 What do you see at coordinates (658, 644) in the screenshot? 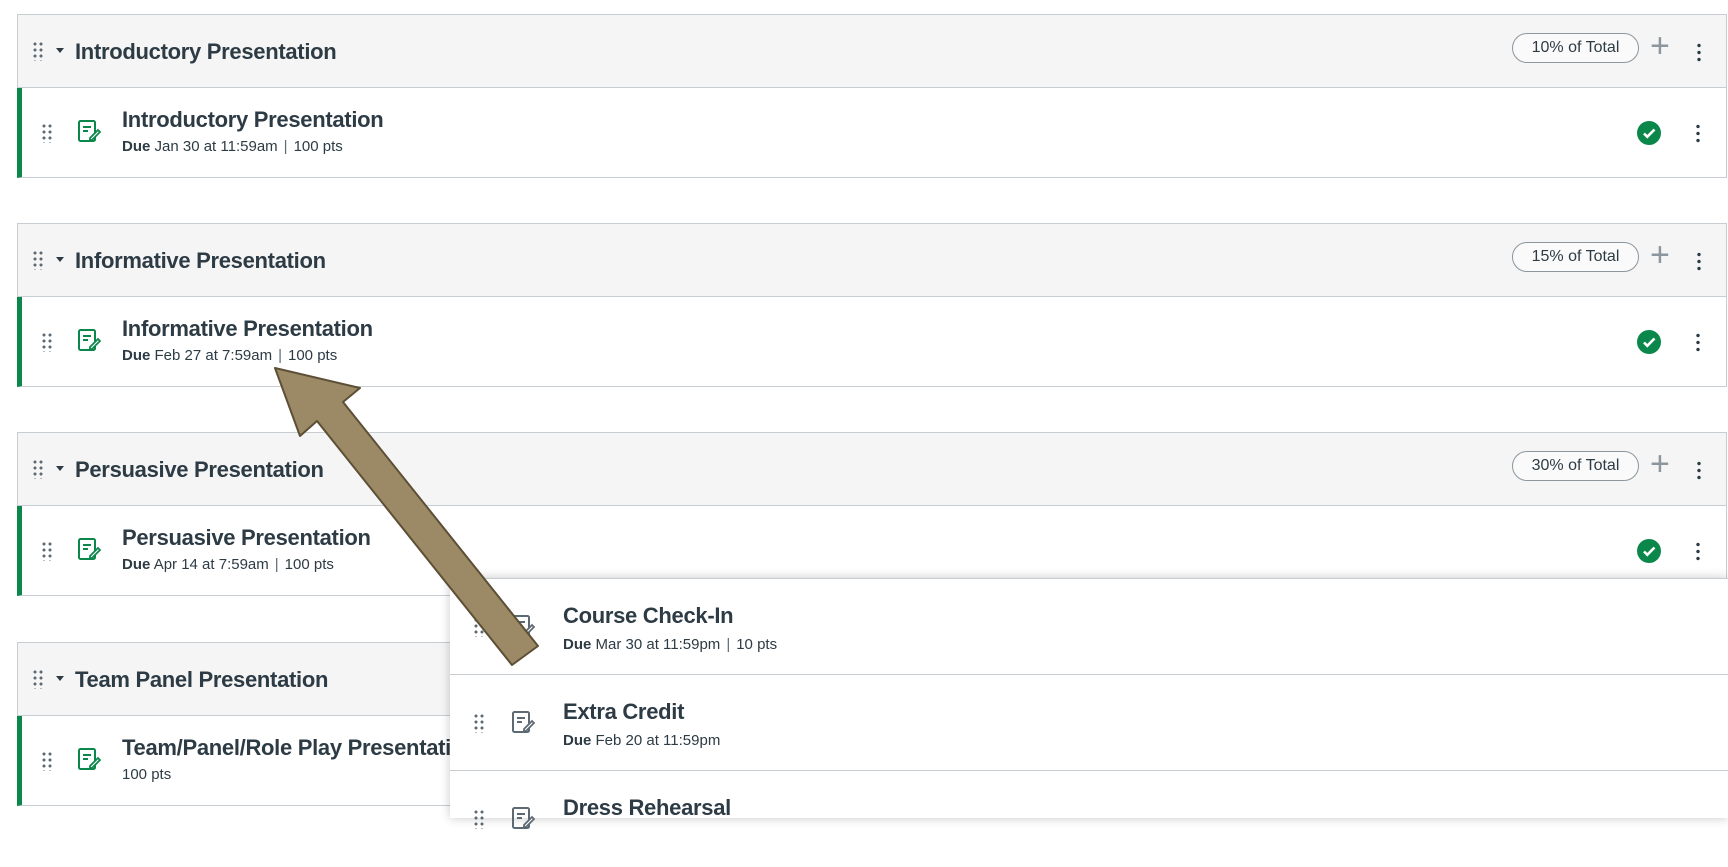
I see `due-date: Mar 30 at 11:59pm` at bounding box center [658, 644].